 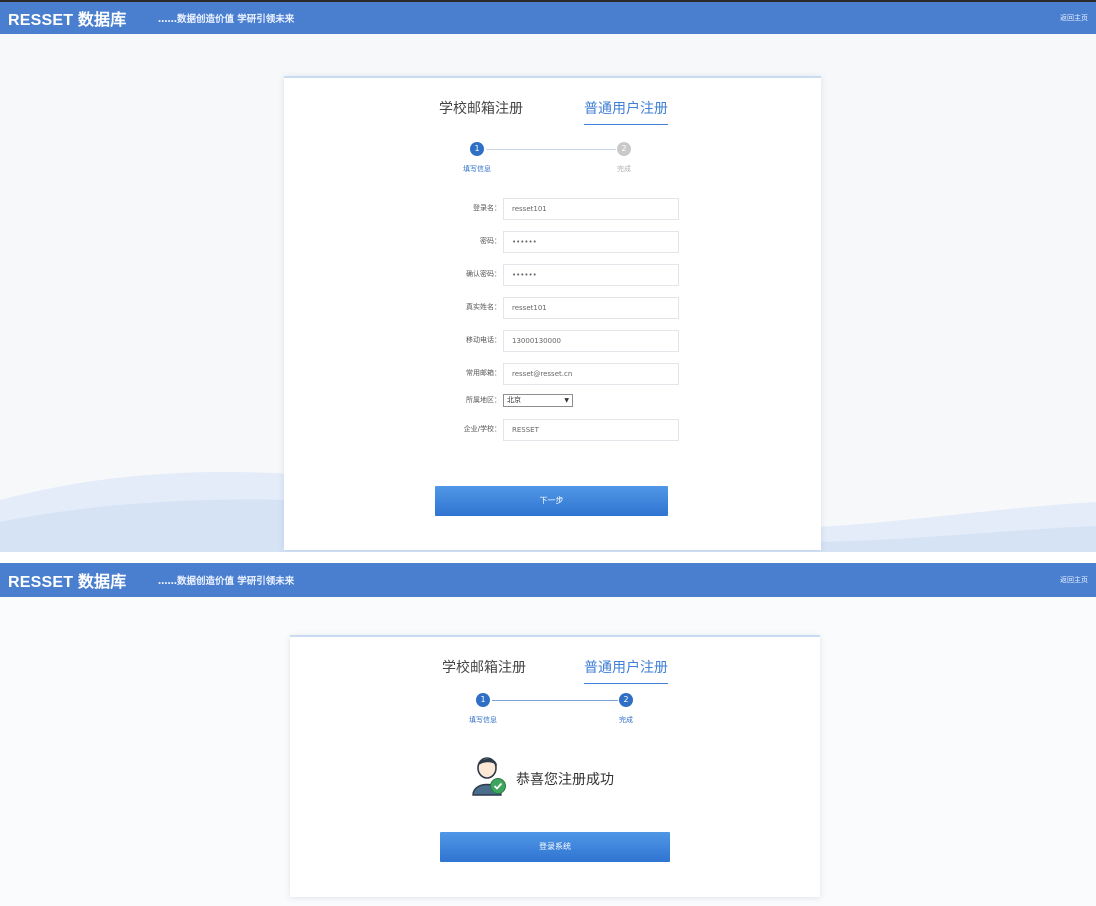 What do you see at coordinates (514, 400) in the screenshot?
I see `region-selected-value: 北京` at bounding box center [514, 400].